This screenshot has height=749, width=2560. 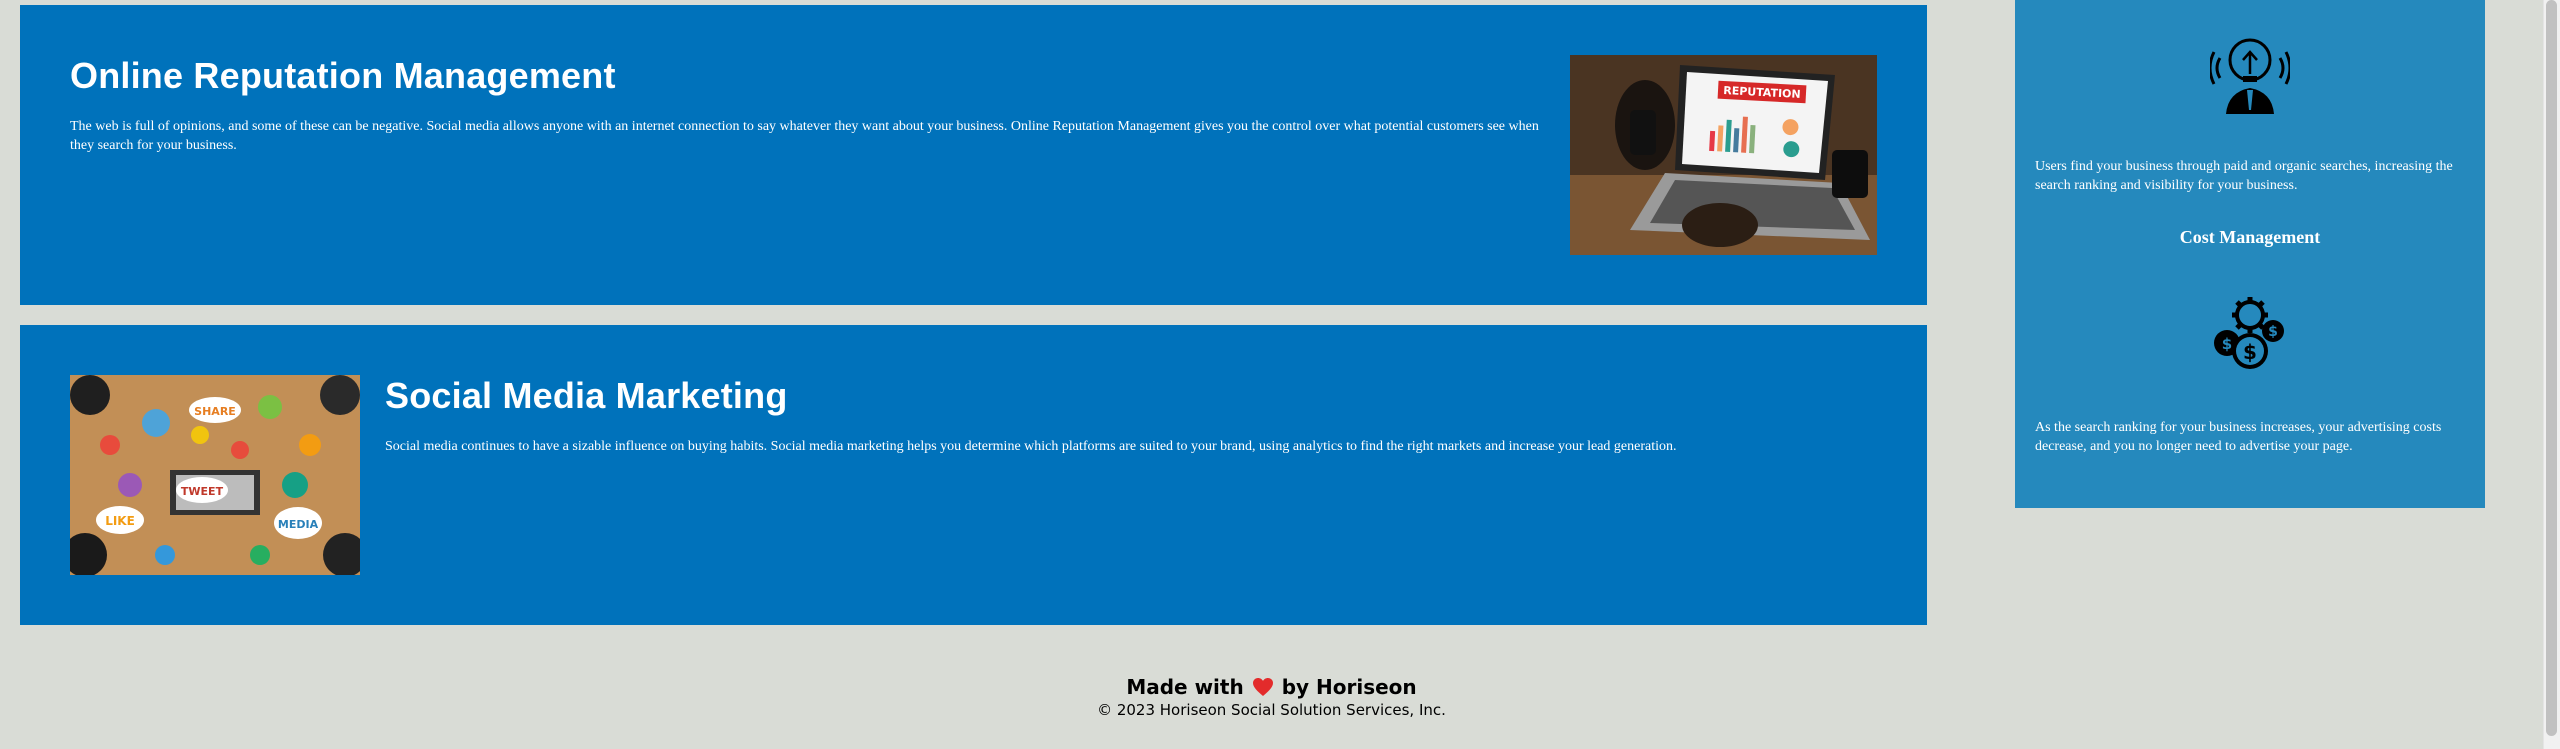 What do you see at coordinates (586, 395) in the screenshot?
I see `section-title: Social Media Marketing` at bounding box center [586, 395].